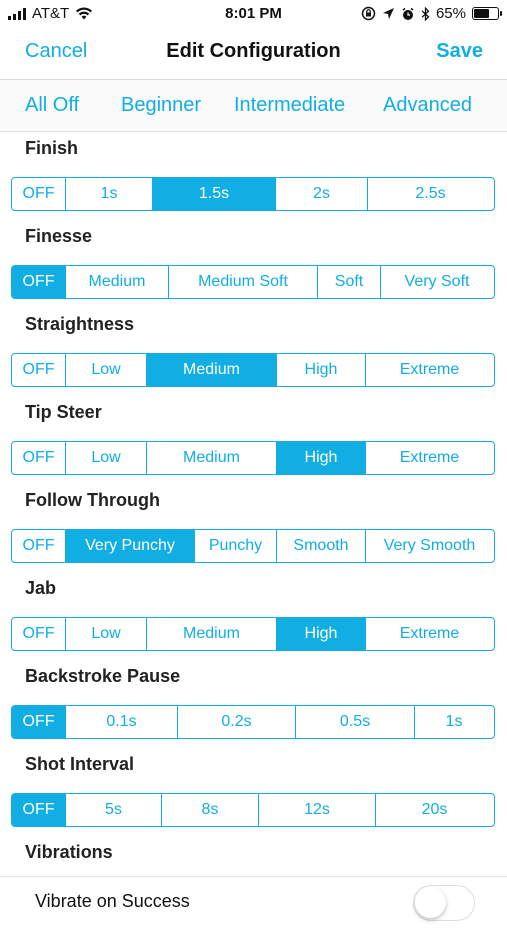 This screenshot has height=936, width=507. What do you see at coordinates (253, 792) in the screenshot?
I see `section-shot-interval: Shot Interval OFF 5s 8s 12s 20s` at bounding box center [253, 792].